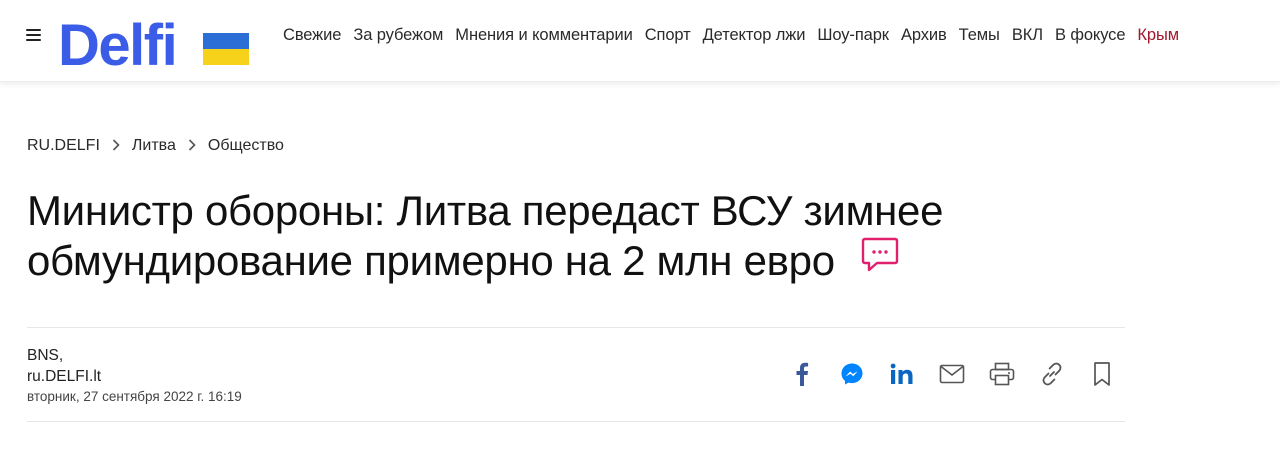 This screenshot has width=1280, height=457. I want to click on link-icon, so click(1052, 374).